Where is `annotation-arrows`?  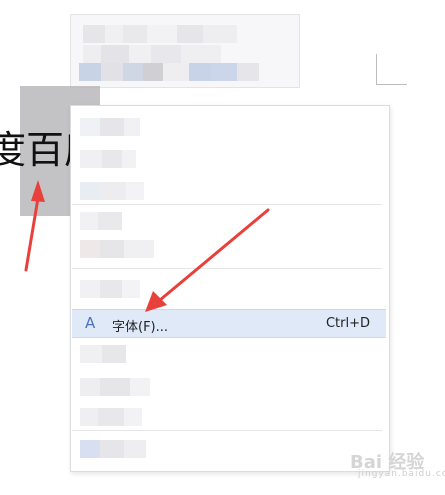
annotation-arrows is located at coordinates (147, 246).